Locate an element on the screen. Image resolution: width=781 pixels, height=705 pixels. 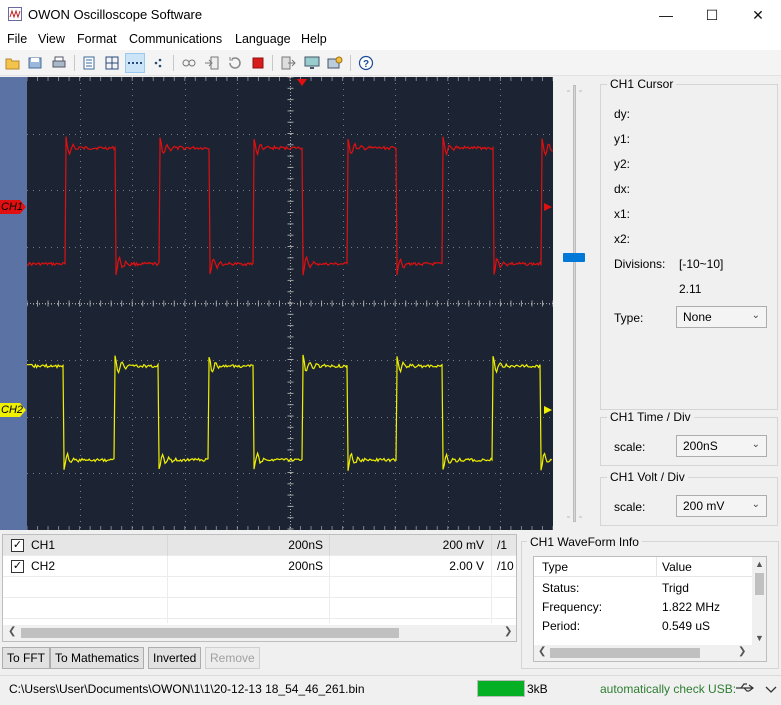
divisions-value: 2.11 is located at coordinates (690, 289).